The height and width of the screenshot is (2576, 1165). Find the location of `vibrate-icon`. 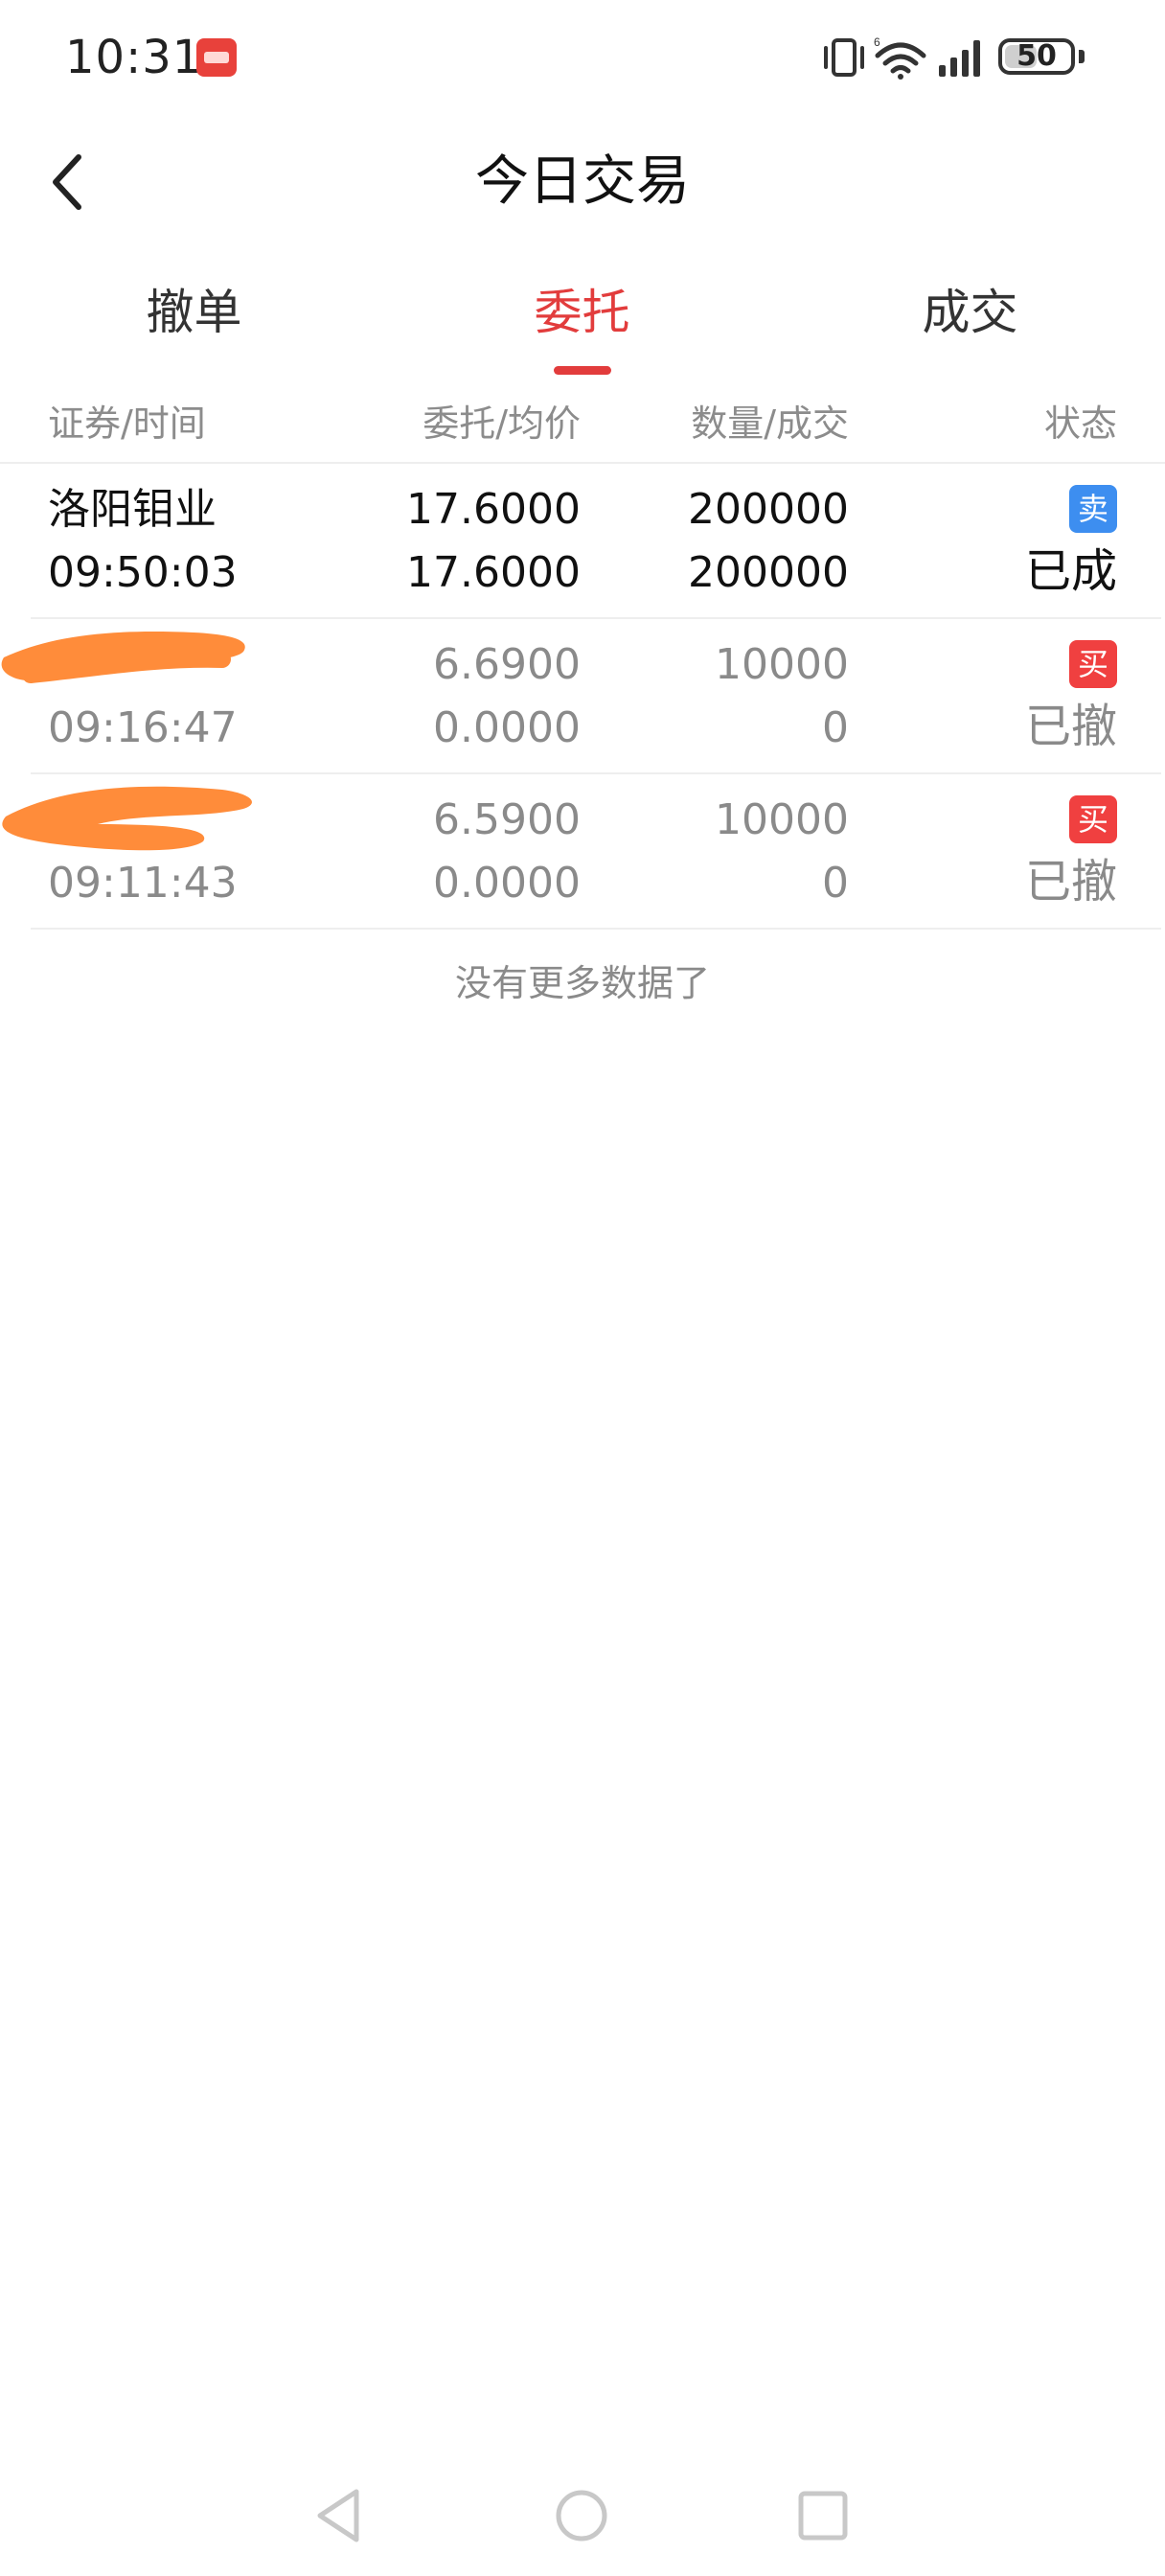

vibrate-icon is located at coordinates (844, 57).